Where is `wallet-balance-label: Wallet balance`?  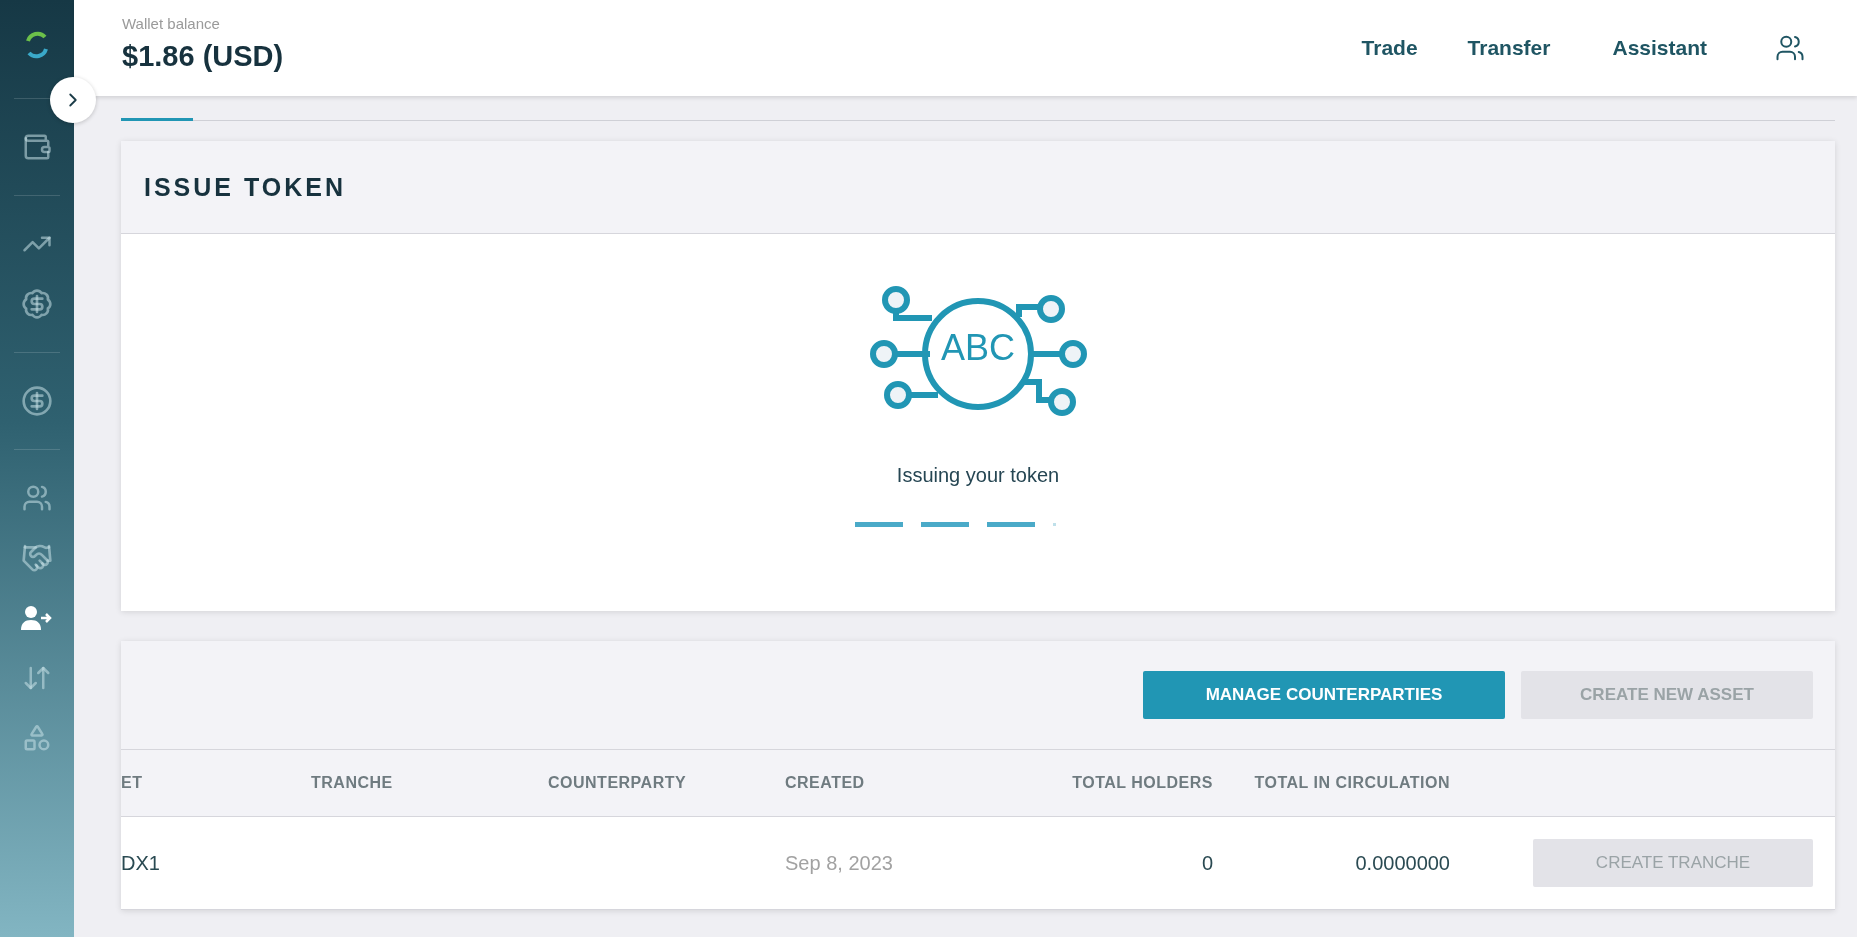
wallet-balance-label: Wallet balance is located at coordinates (171, 23).